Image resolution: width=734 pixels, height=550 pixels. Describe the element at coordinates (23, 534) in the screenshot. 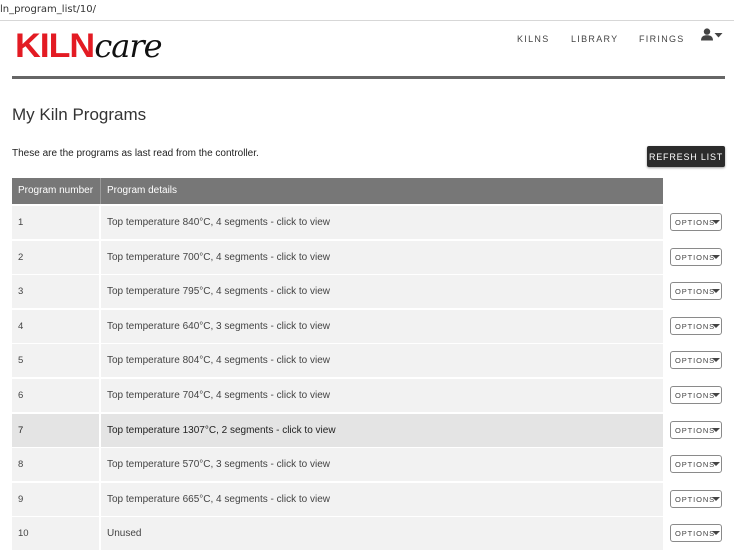

I see `program-number: 10` at that location.